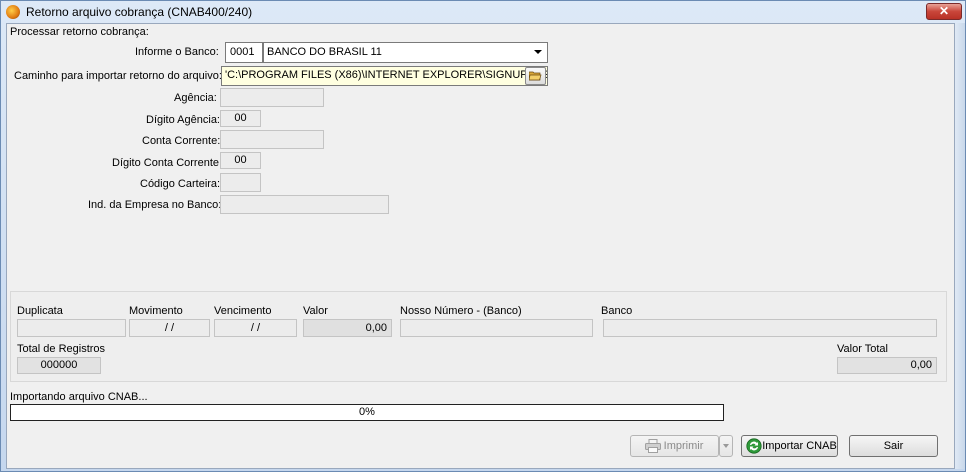  I want to click on group-title: Processar retorno cobrança:, so click(79, 32).